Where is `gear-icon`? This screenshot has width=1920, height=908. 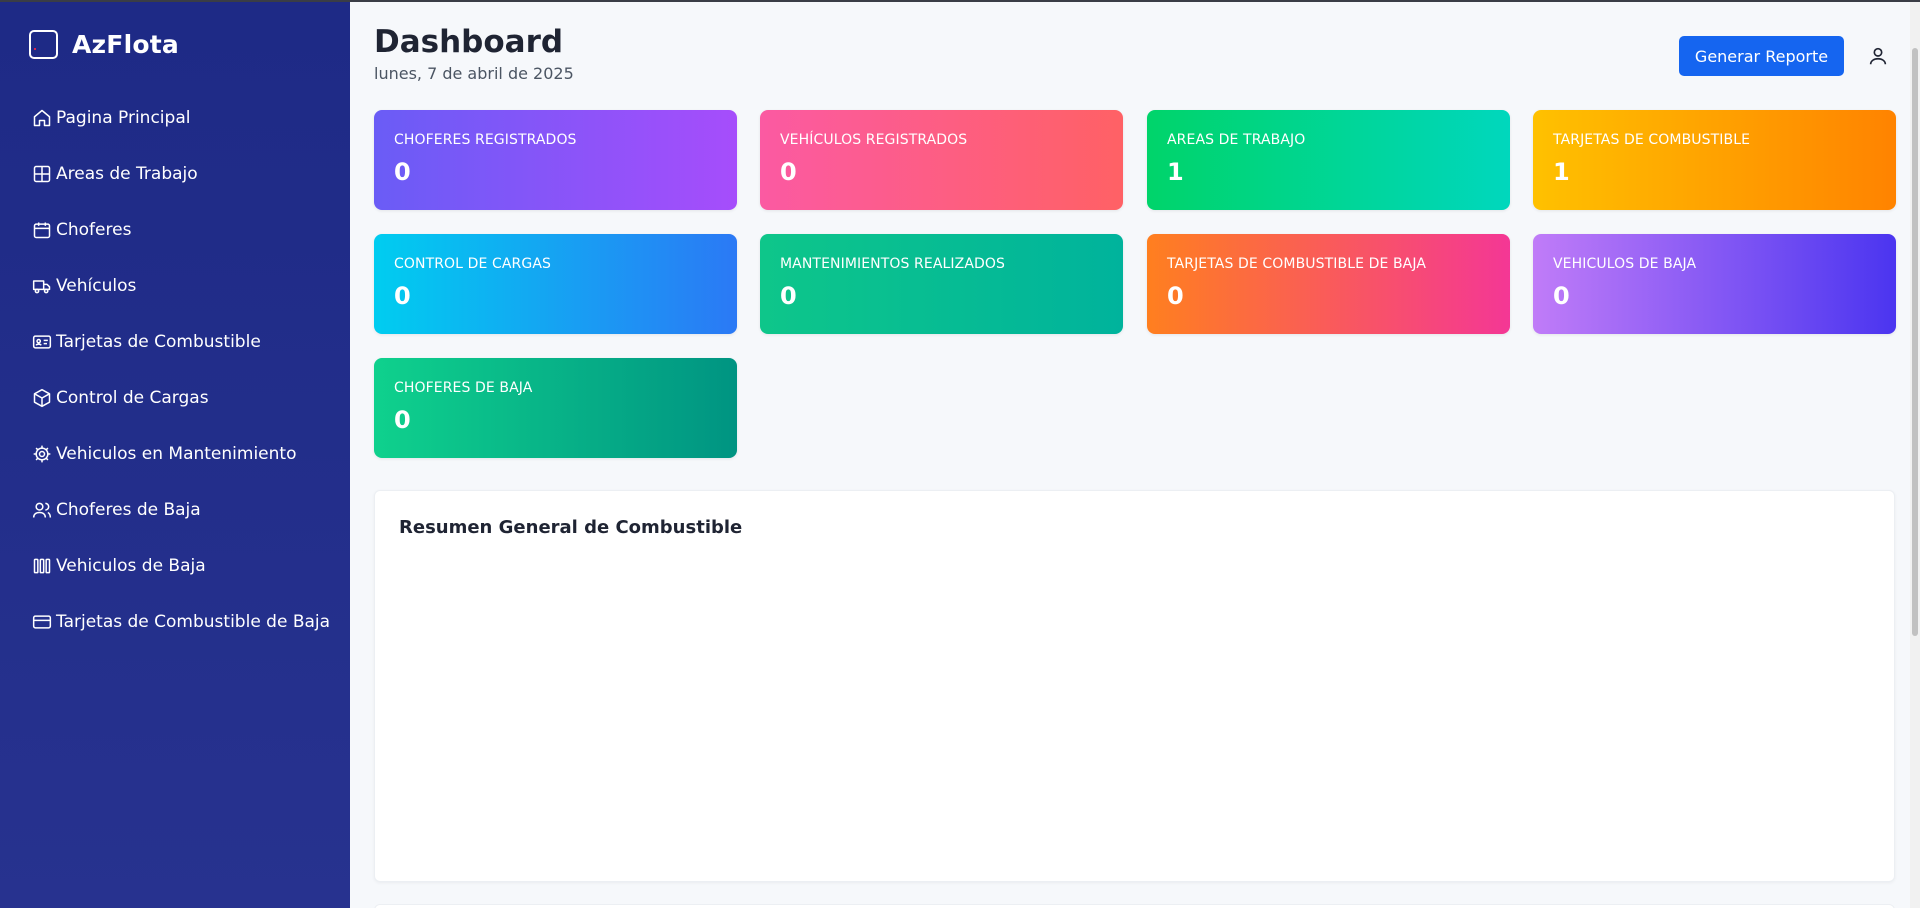
gear-icon is located at coordinates (42, 454).